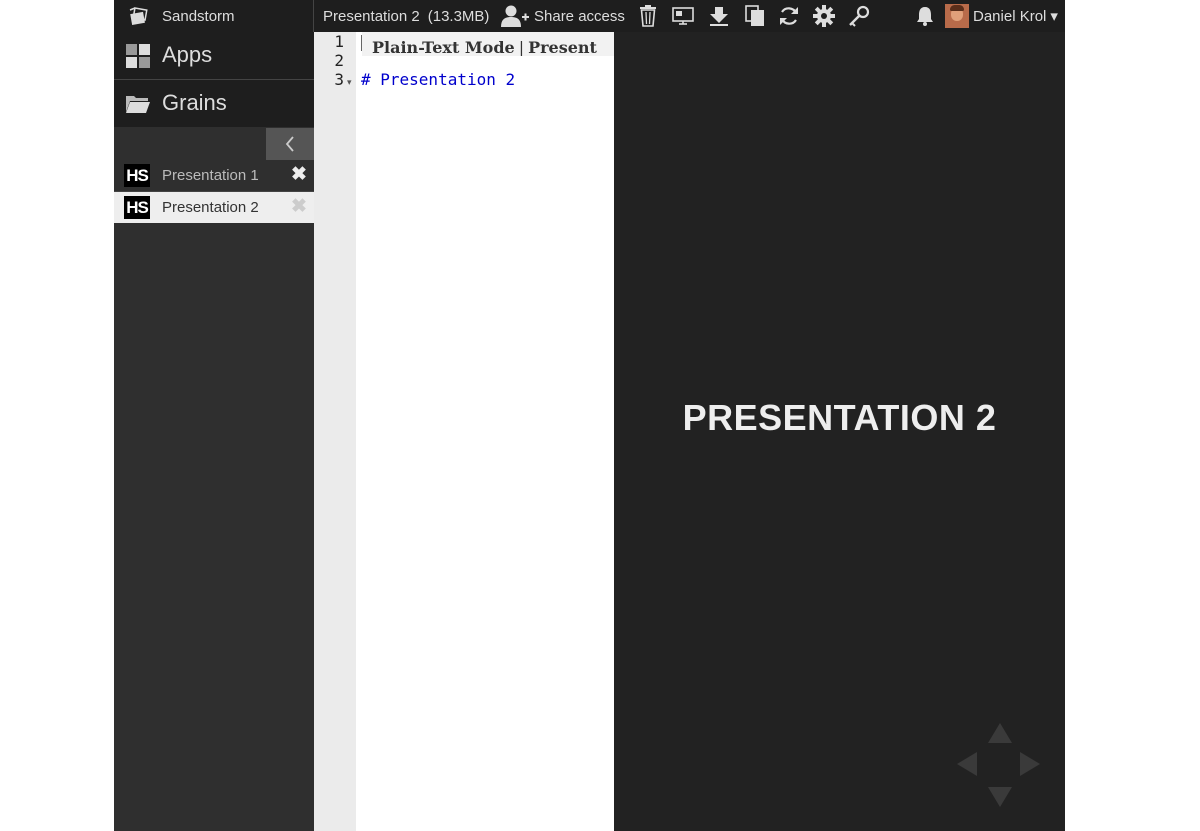 The image size is (1200, 831). Describe the element at coordinates (925, 16) in the screenshot. I see `bell-icon` at that location.